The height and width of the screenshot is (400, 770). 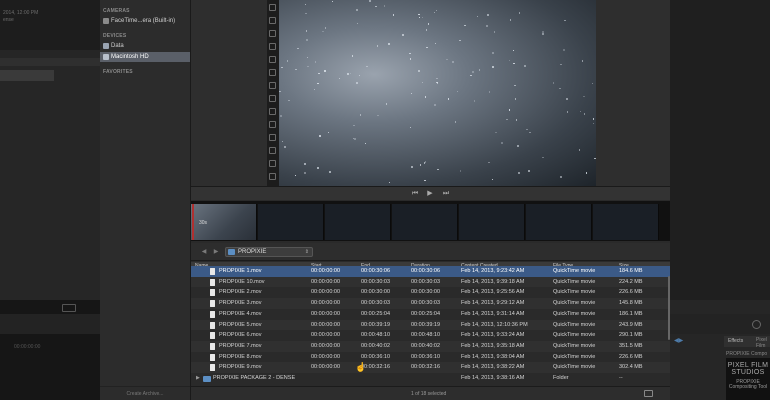 I want to click on table-scrollbar, so click(x=669, y=308).